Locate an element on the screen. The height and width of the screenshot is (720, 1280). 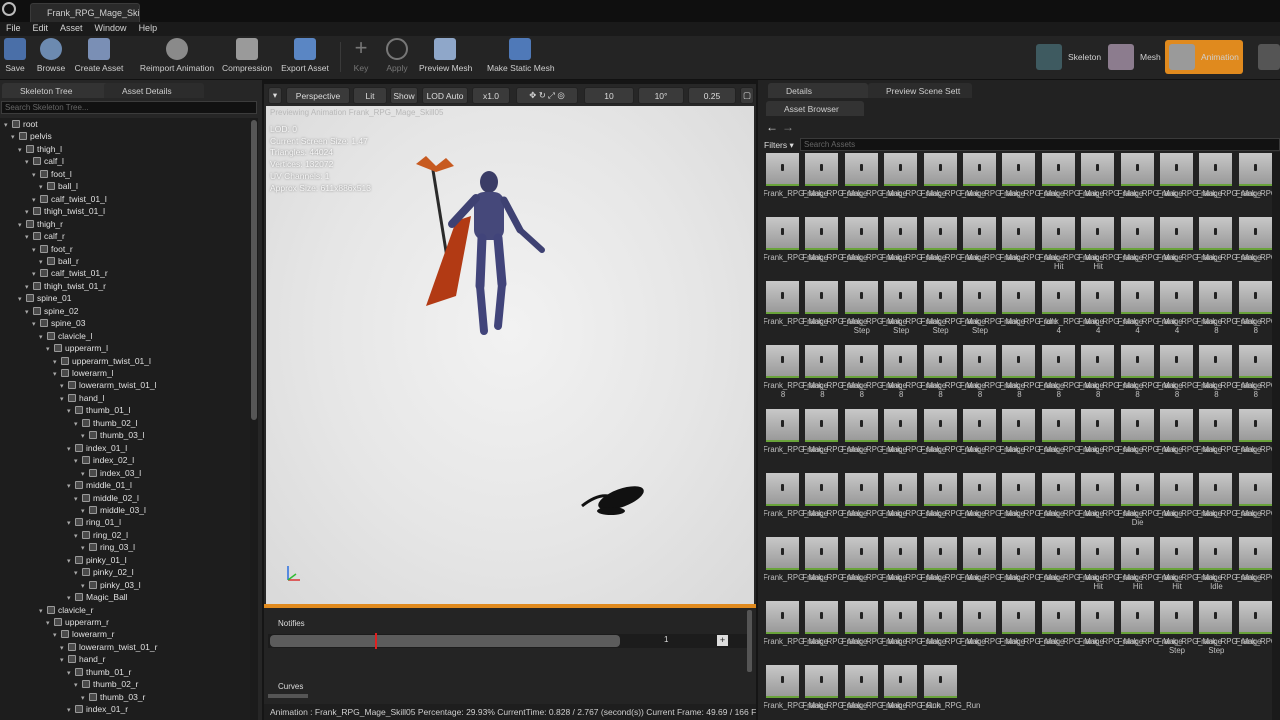
bone-row: ▾ upperarm_twist_01_l is located at coordinates (102, 361).